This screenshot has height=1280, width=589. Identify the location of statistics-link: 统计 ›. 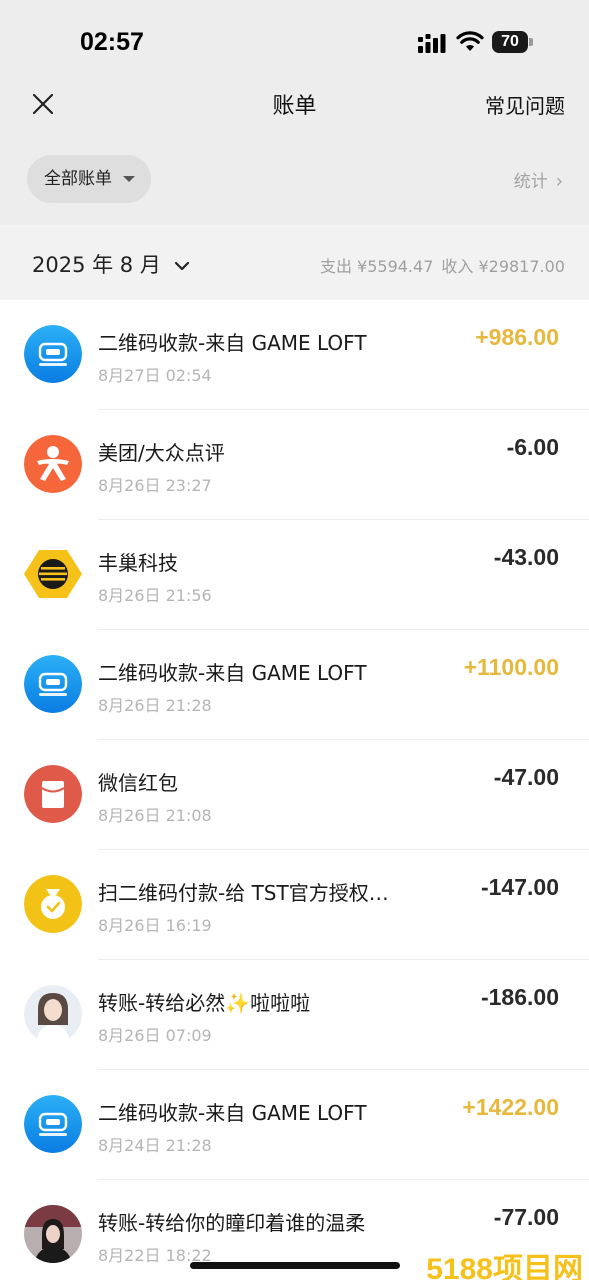
(538, 180).